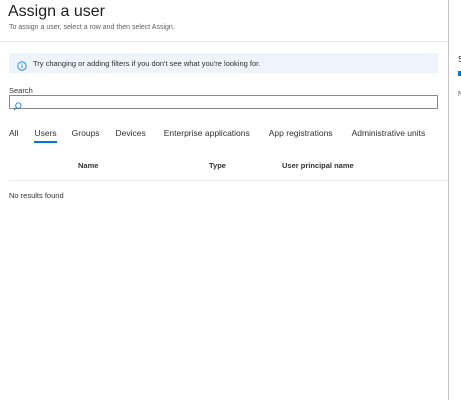  What do you see at coordinates (36, 195) in the screenshot?
I see `no-results-message: No results found` at bounding box center [36, 195].